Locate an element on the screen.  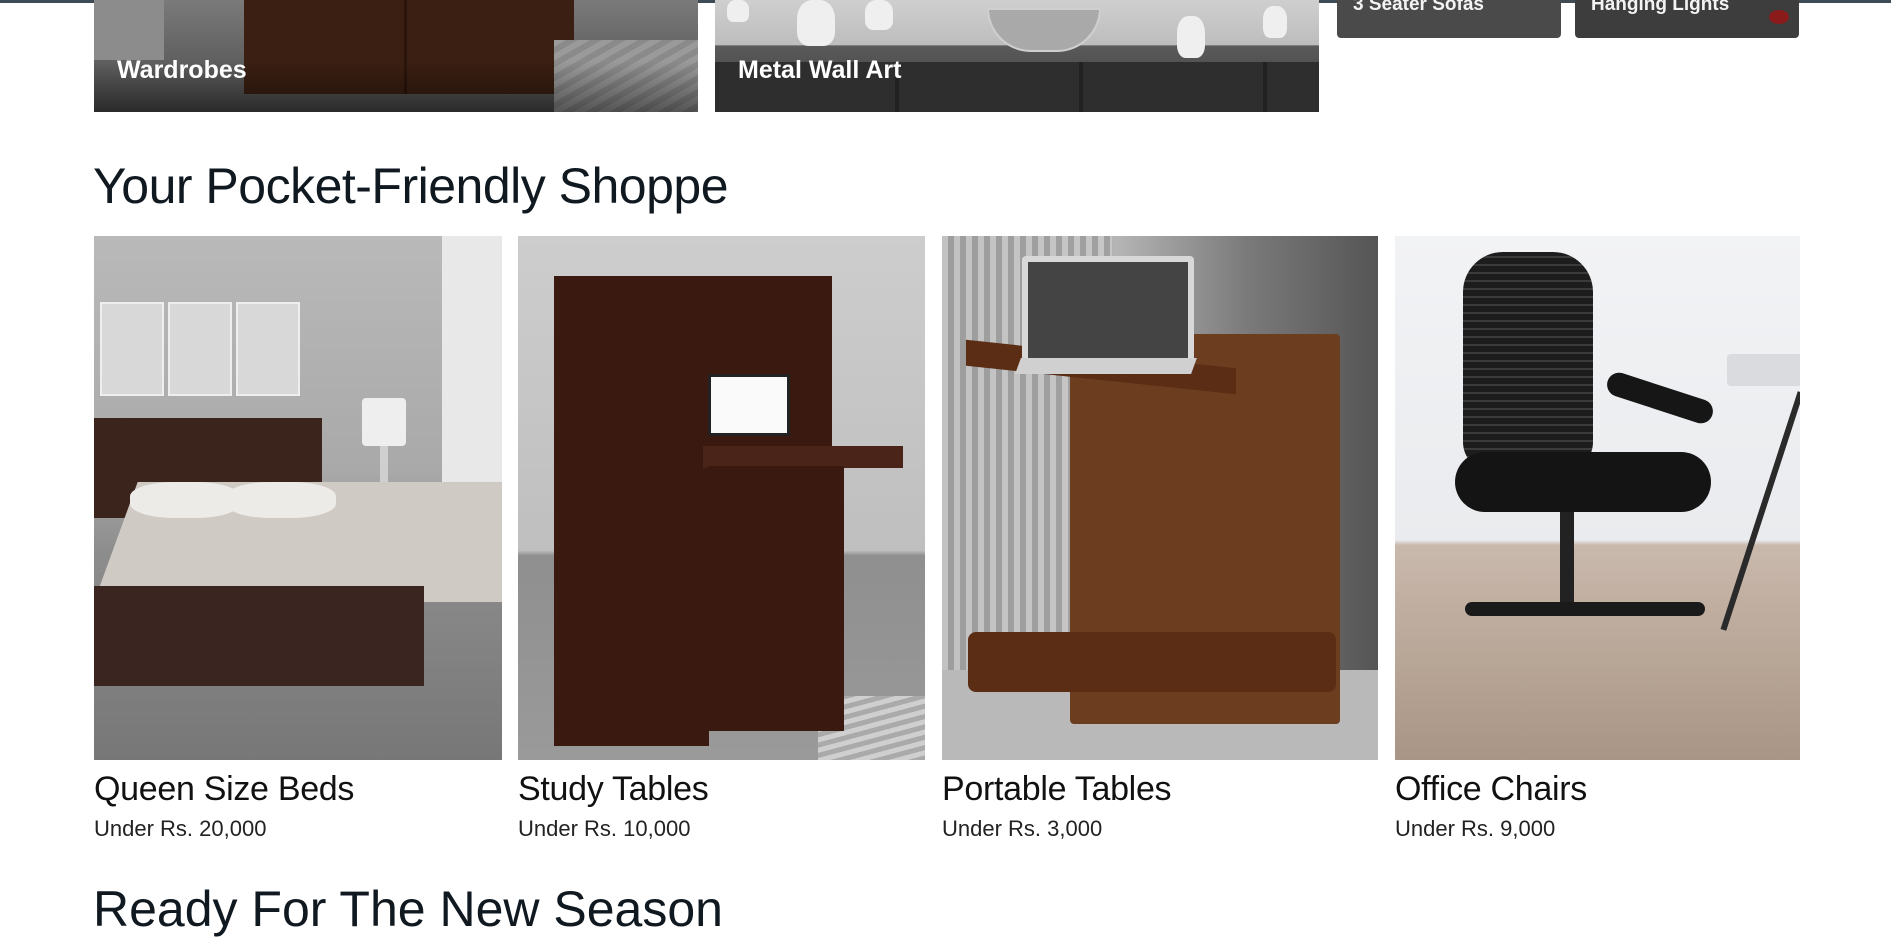
product-name: Queen Size Beds is located at coordinates (224, 789).